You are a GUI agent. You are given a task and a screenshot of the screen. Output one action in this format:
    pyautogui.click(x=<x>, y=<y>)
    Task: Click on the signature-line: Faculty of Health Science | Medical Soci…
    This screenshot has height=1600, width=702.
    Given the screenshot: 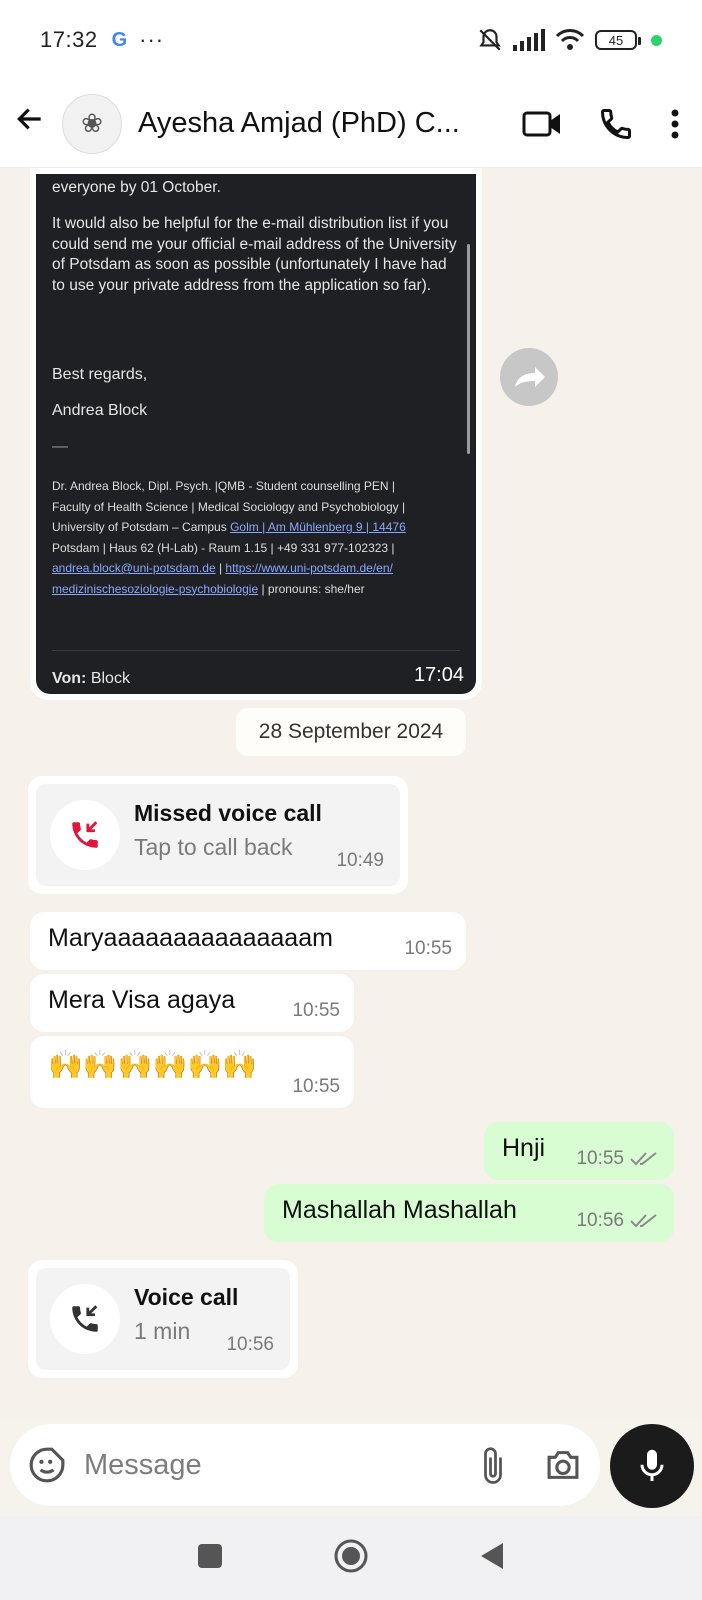 What is the action you would take?
    pyautogui.click(x=229, y=506)
    